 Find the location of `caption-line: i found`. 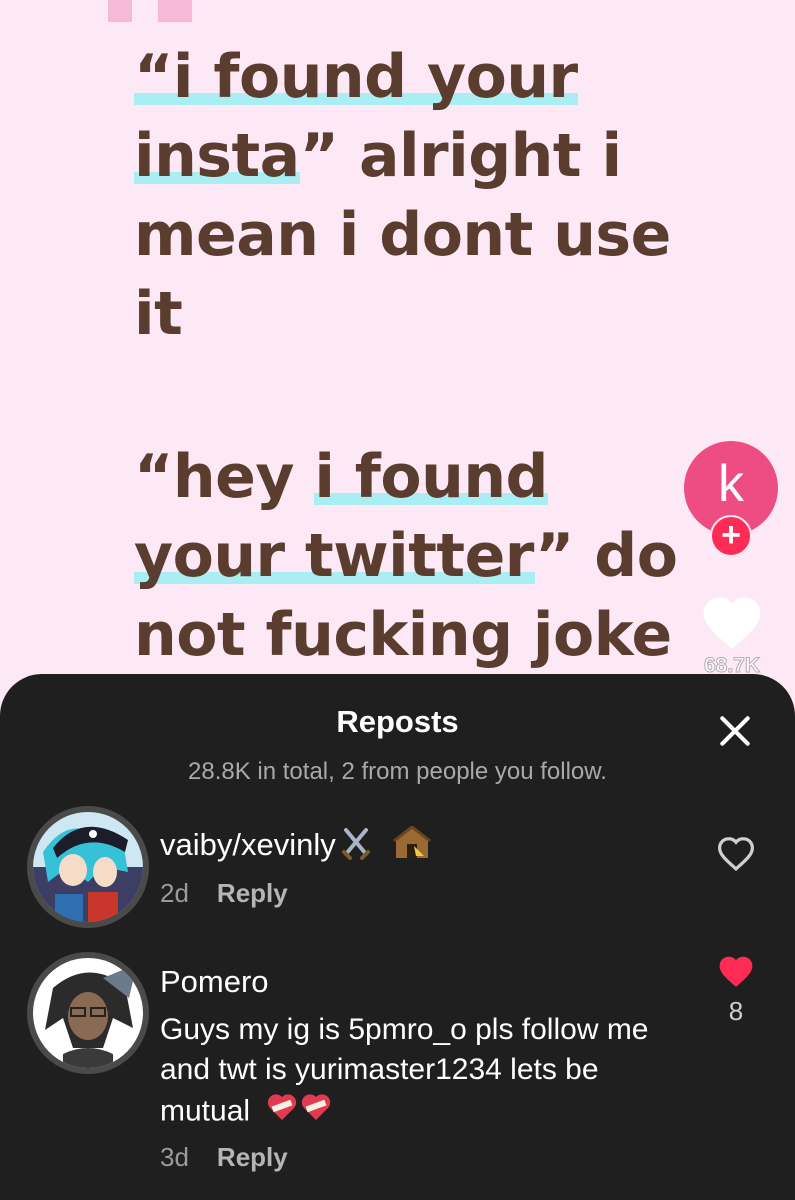

caption-line: i found is located at coordinates (431, 477).